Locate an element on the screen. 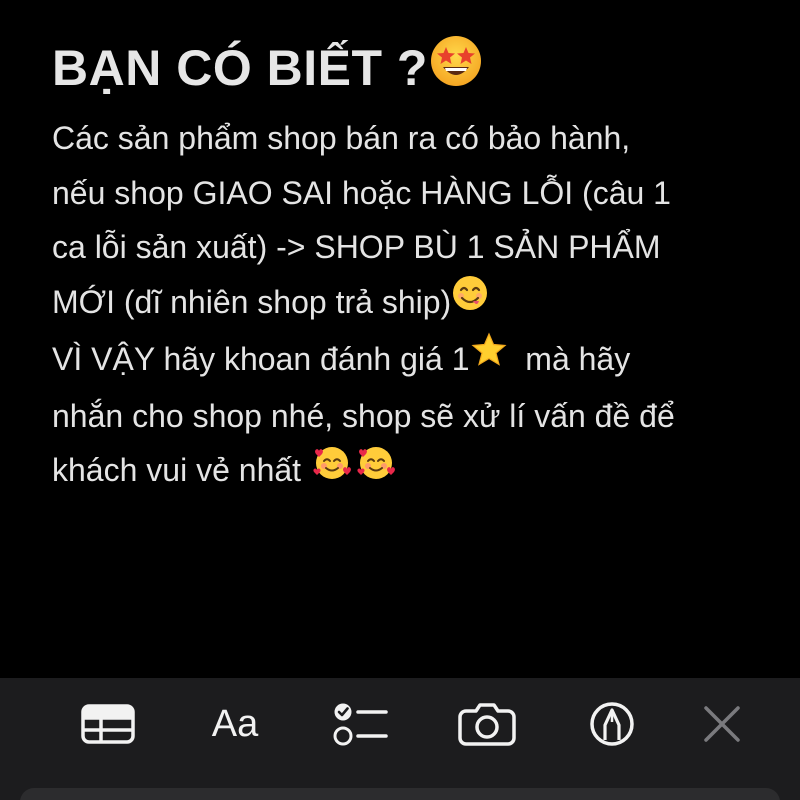 This screenshot has width=800, height=800. checklist-button is located at coordinates (360, 724).